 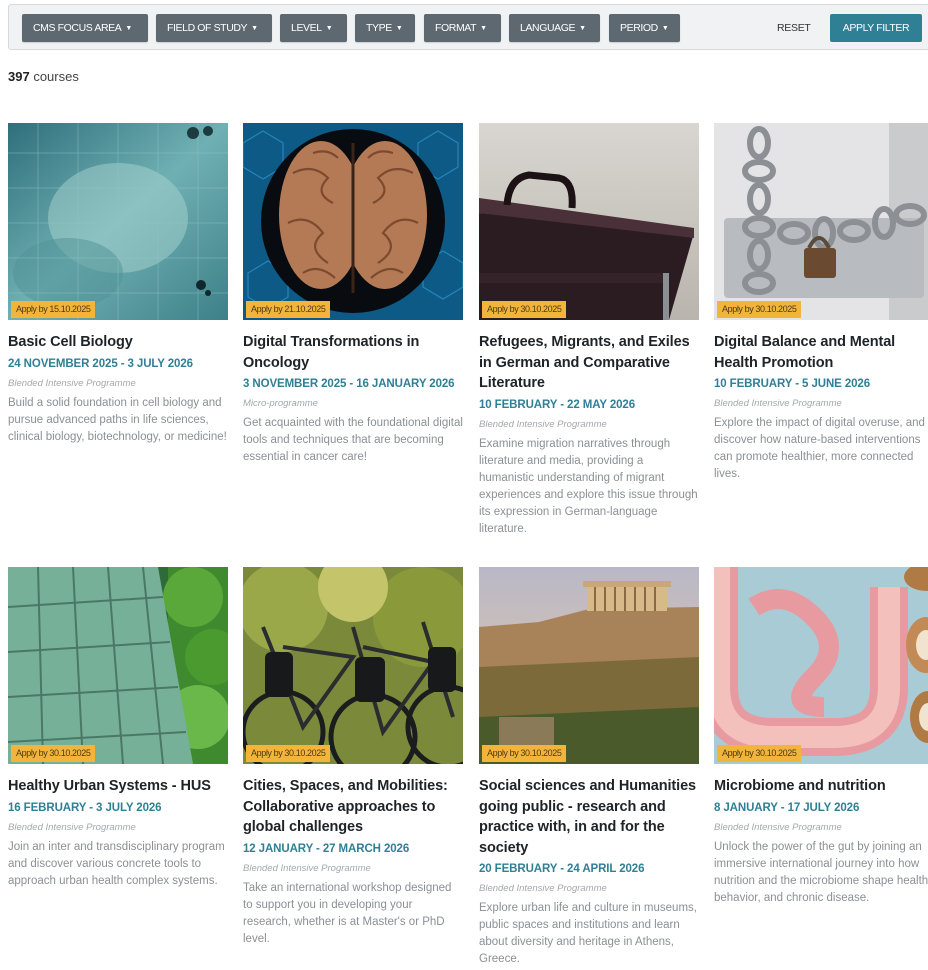 What do you see at coordinates (19, 76) in the screenshot?
I see `results-number: 397` at bounding box center [19, 76].